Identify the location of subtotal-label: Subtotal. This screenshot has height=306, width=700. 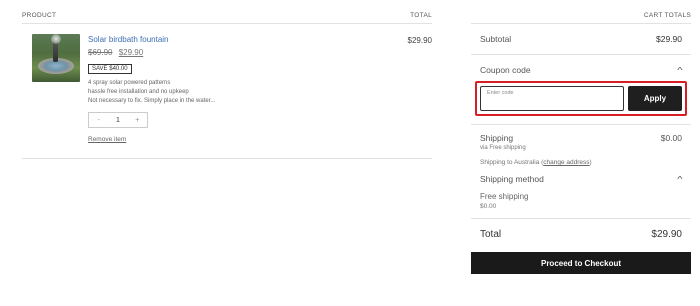
(496, 39).